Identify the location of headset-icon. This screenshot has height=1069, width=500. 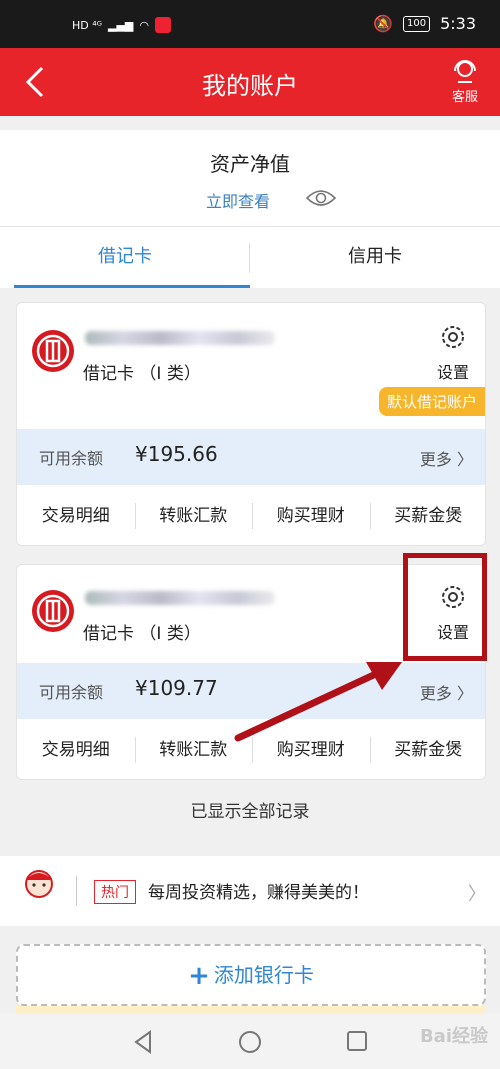
(465, 71).